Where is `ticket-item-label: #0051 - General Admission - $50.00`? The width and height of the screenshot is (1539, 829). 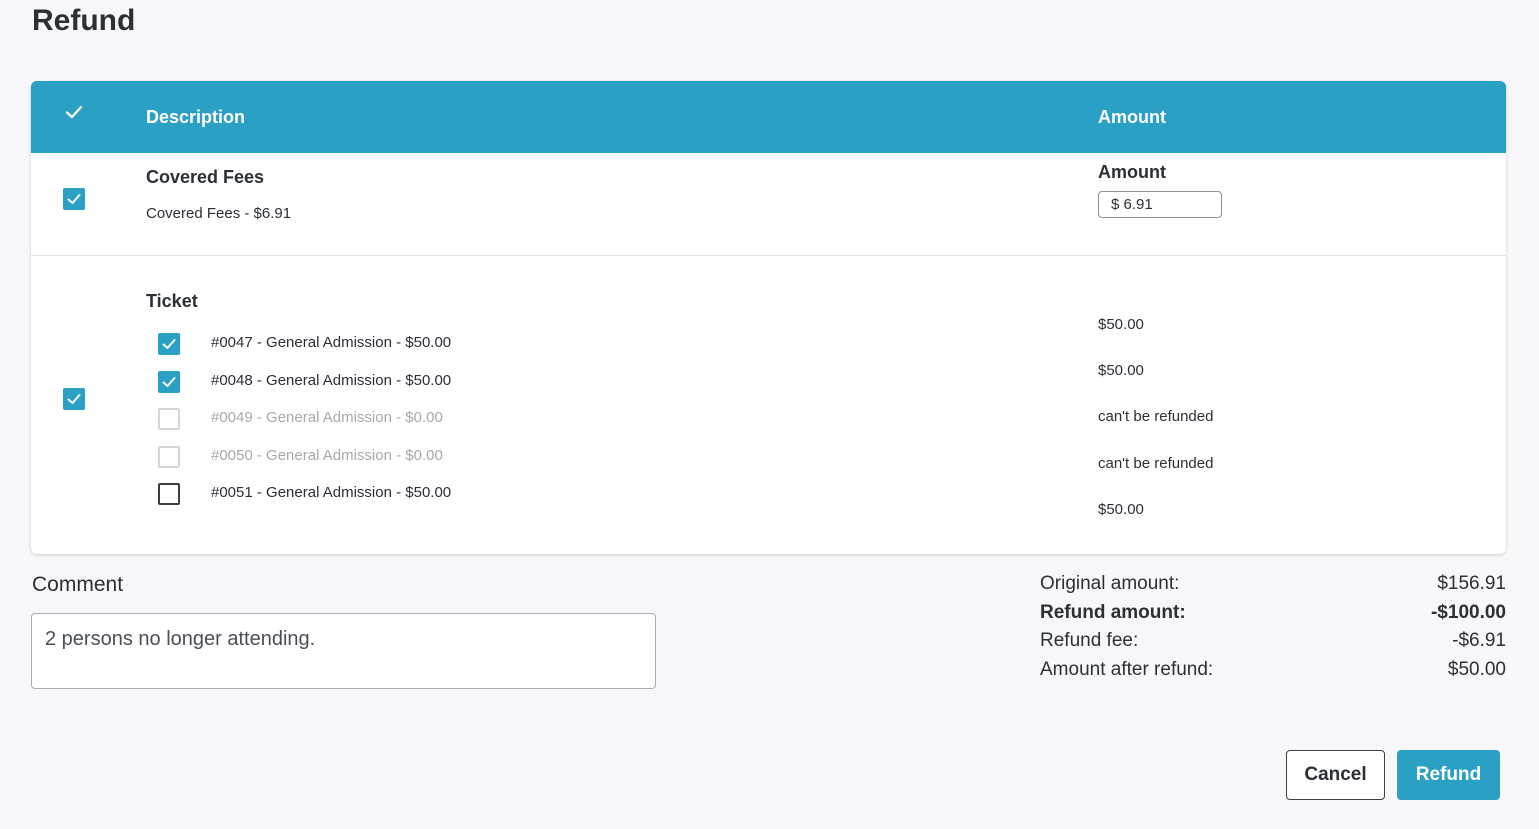 ticket-item-label: #0051 - General Admission - $50.00 is located at coordinates (331, 492).